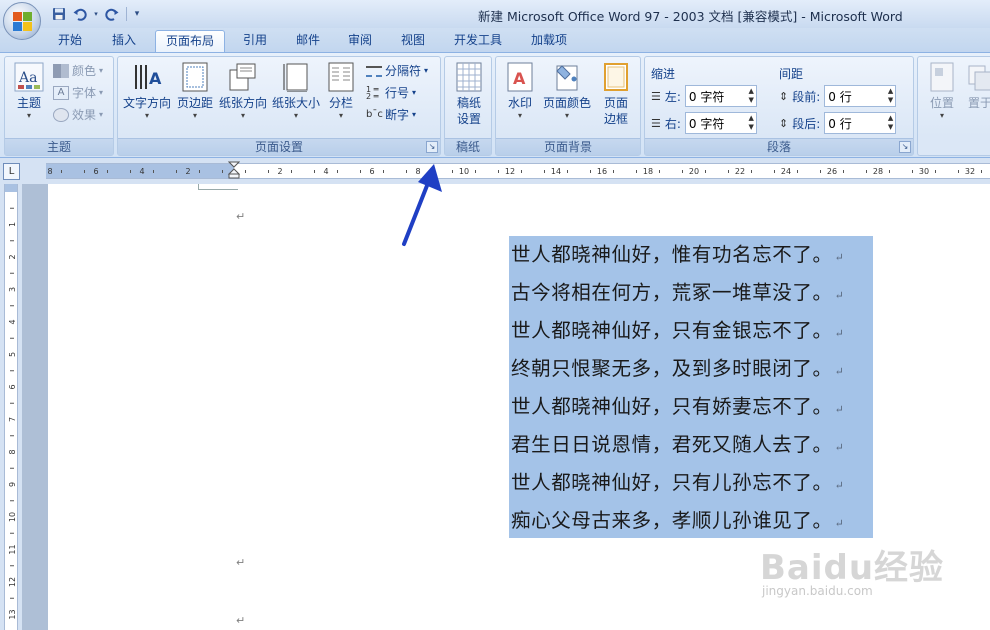 The image size is (990, 630). I want to click on customize-icon: ▾, so click(137, 14).